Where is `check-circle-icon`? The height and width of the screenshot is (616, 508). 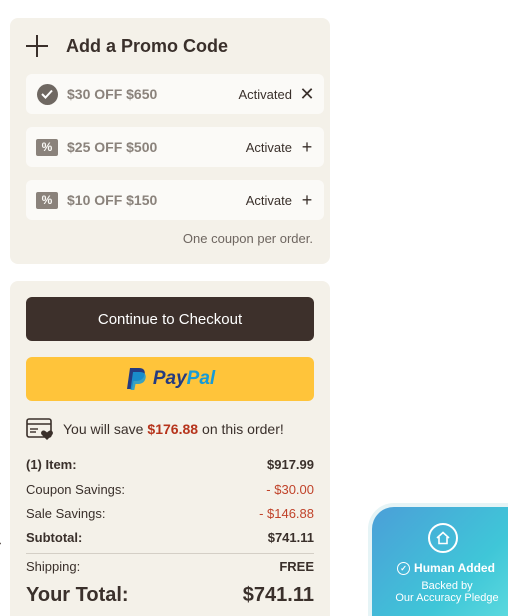
check-circle-icon is located at coordinates (47, 94).